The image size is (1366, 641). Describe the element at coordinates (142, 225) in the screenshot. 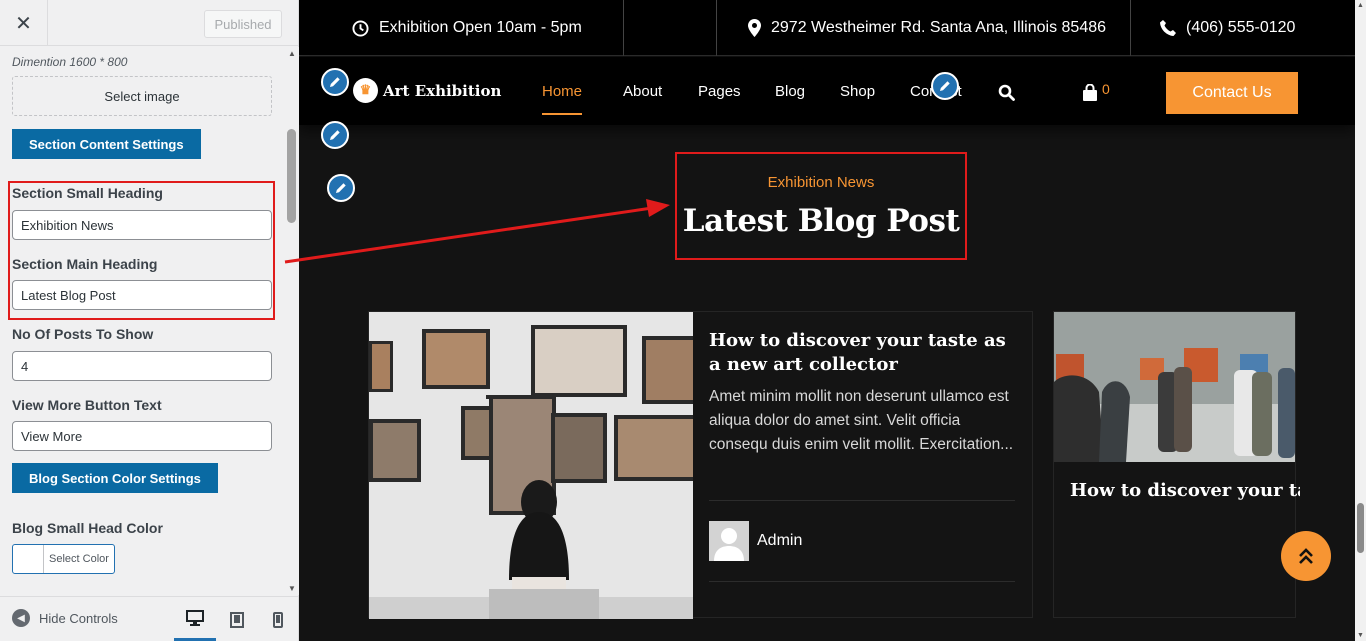

I see `small-heading-input: Exhibition News` at that location.